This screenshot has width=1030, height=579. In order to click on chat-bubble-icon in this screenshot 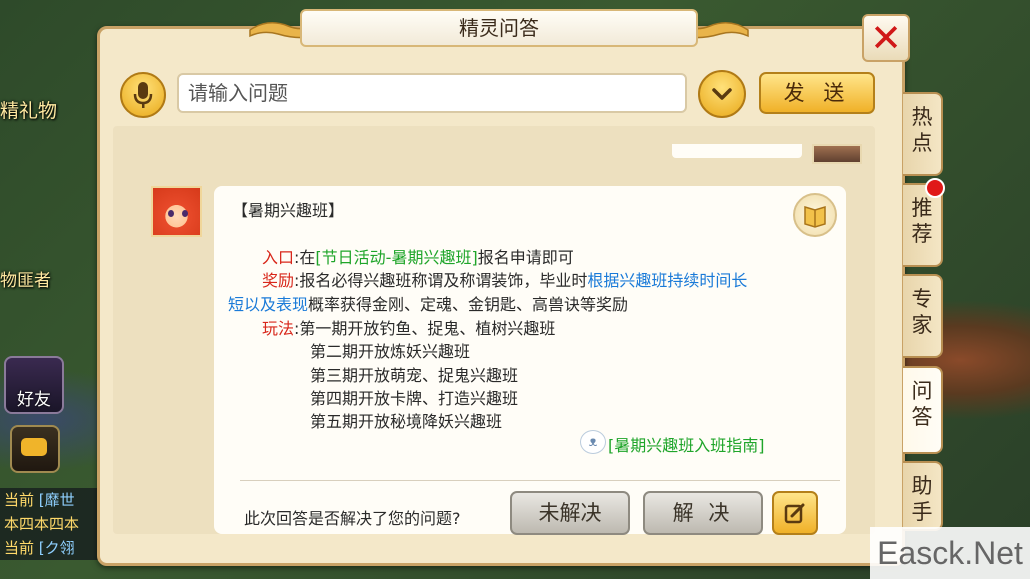, I will do `click(35, 449)`.